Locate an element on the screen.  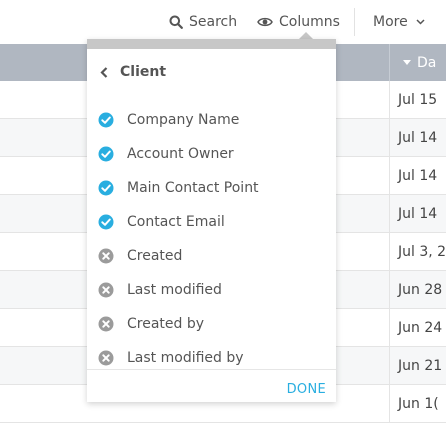
column-option: Contact Email is located at coordinates (211, 222).